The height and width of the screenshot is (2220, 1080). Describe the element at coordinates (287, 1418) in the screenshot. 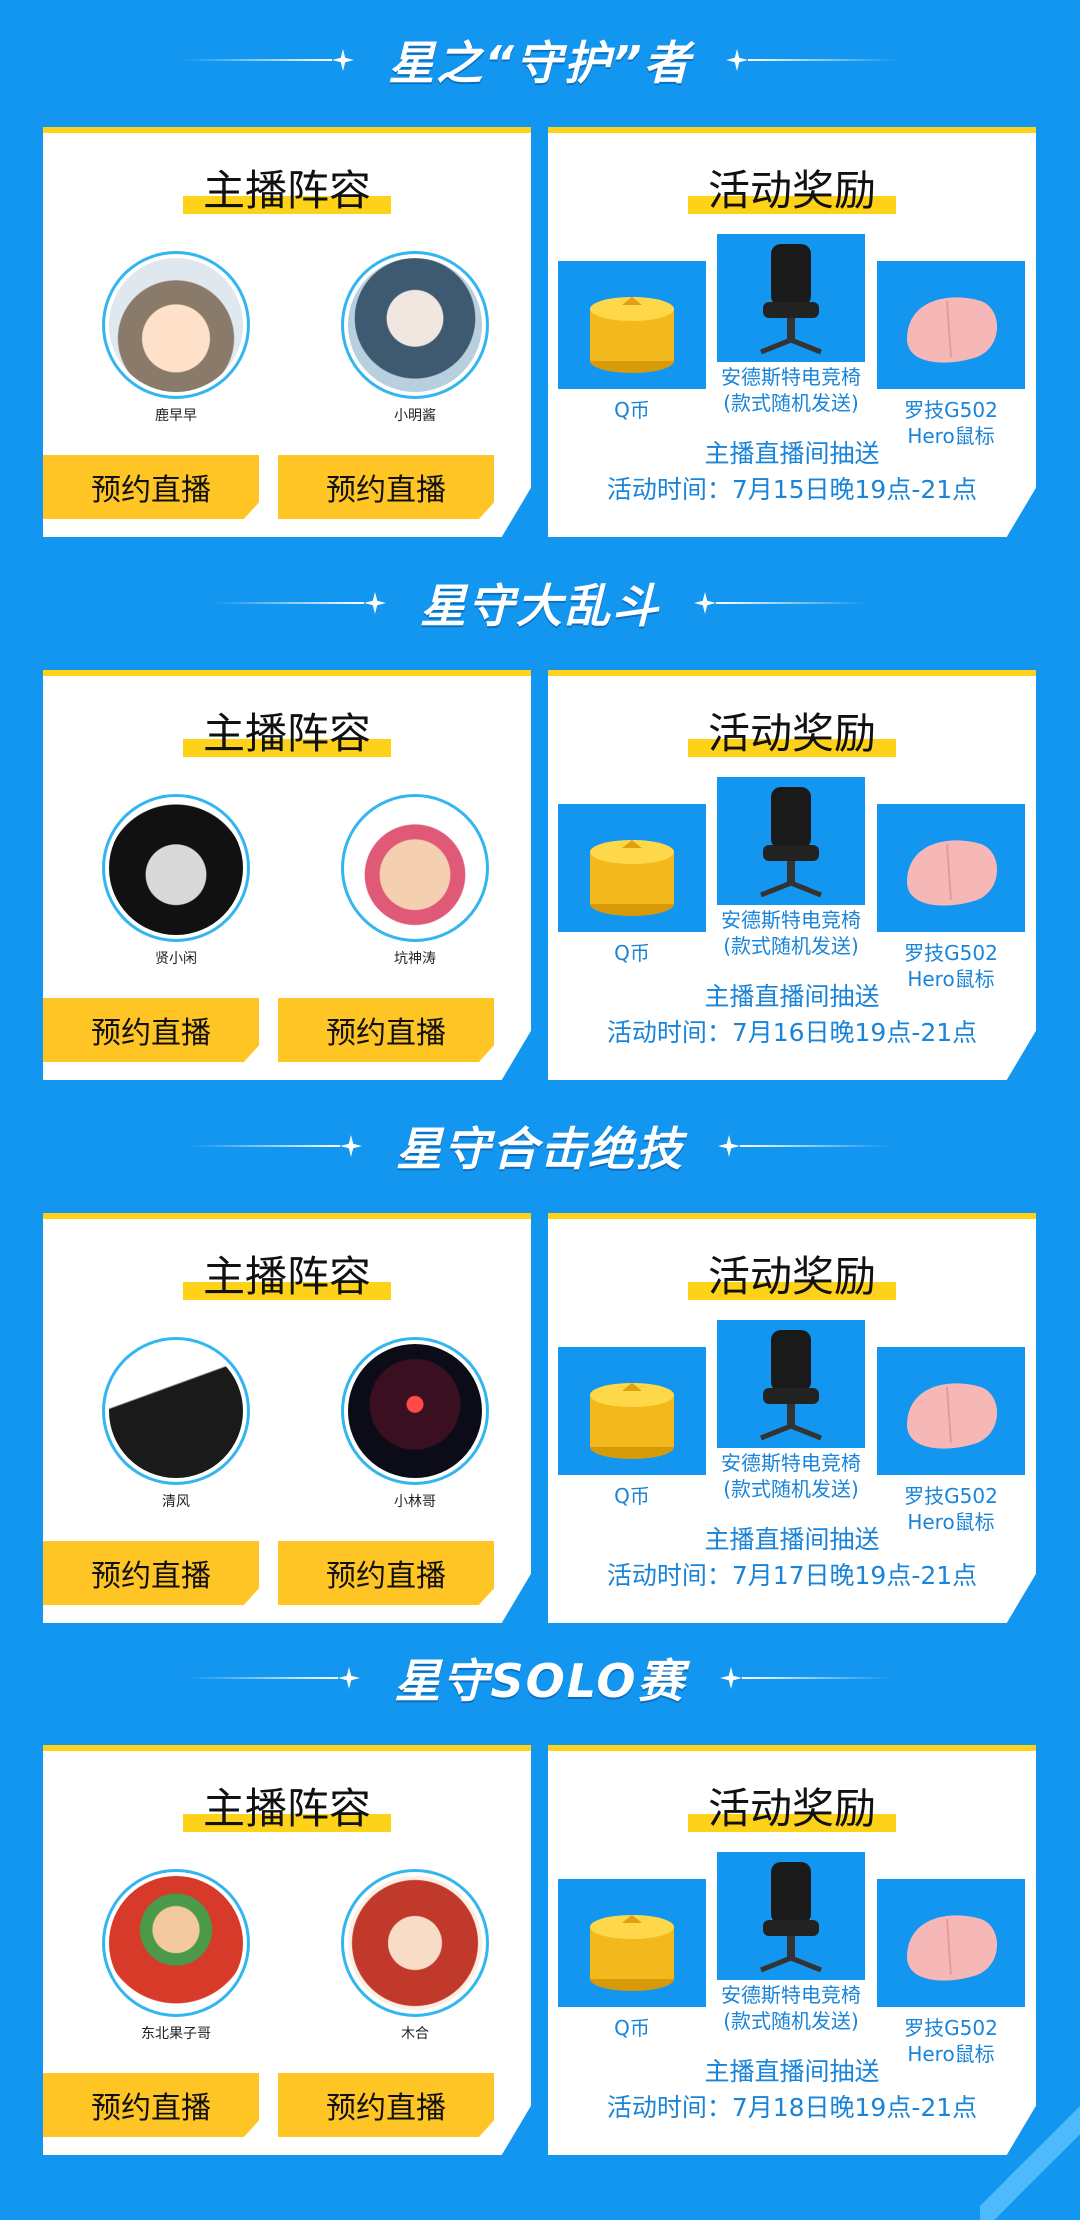

I see `streamer-lineup-card: 主播阵容 清风 小林哥 预约直播 预约直播` at that location.